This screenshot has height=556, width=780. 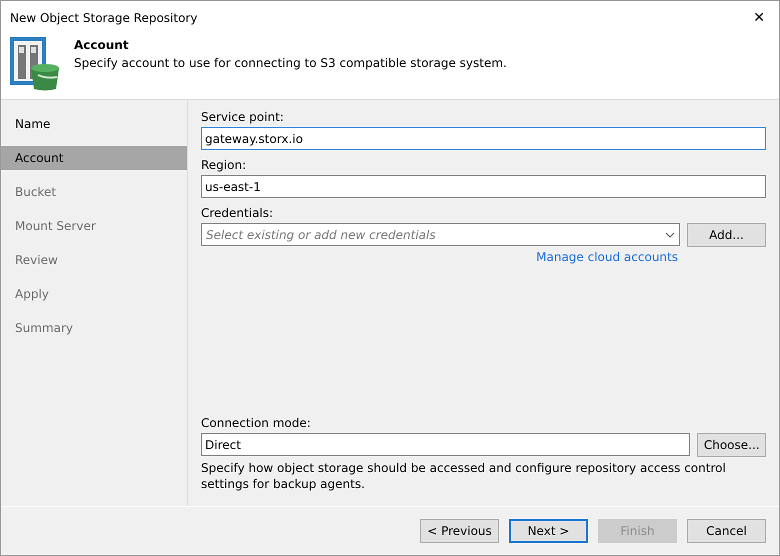 I want to click on wizard-button: Cancel, so click(x=726, y=531).